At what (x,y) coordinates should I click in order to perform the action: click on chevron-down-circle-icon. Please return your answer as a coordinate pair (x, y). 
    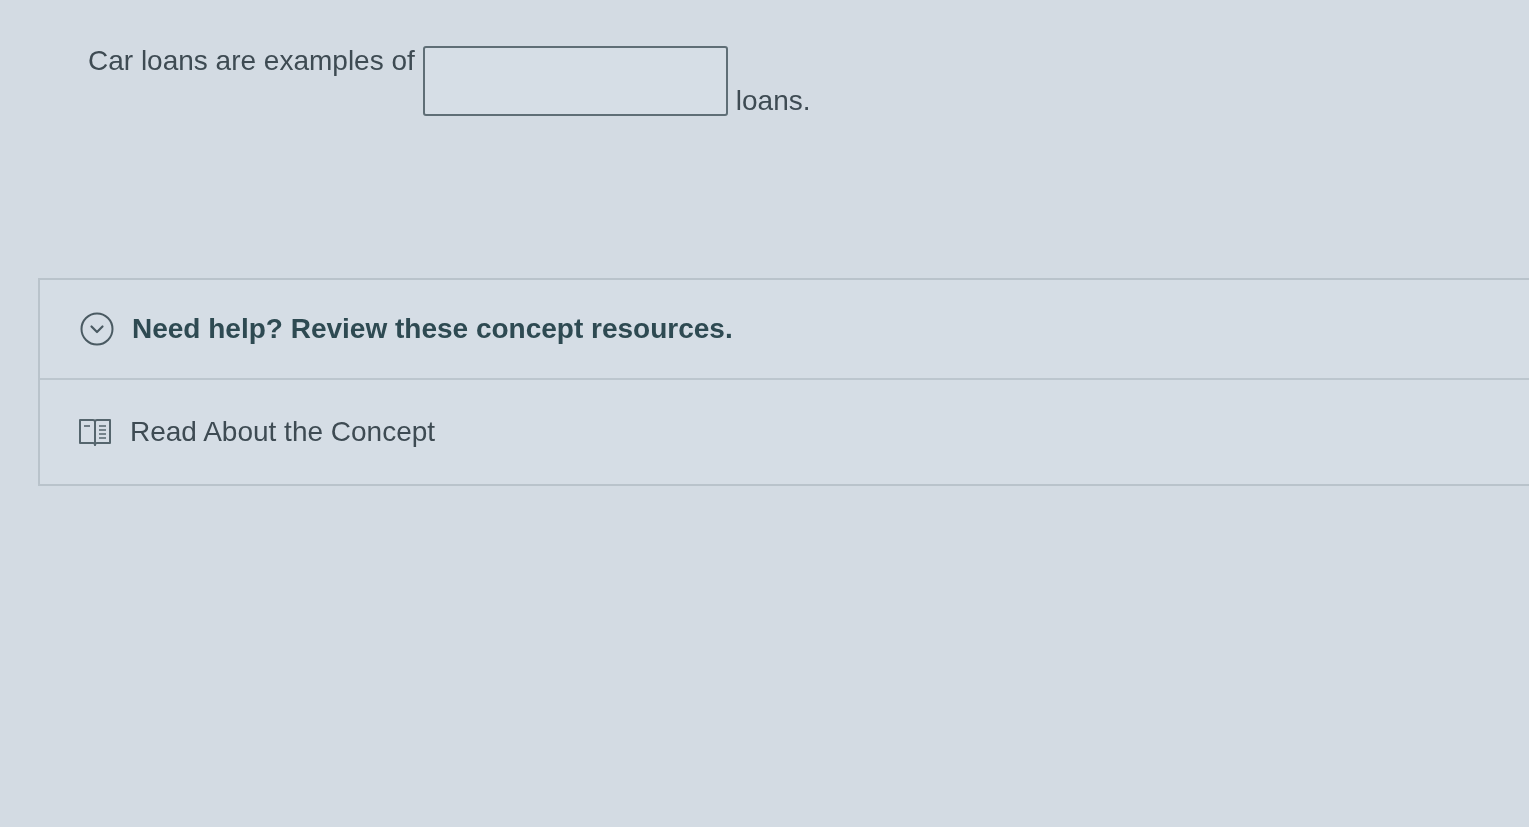
    Looking at the image, I should click on (97, 329).